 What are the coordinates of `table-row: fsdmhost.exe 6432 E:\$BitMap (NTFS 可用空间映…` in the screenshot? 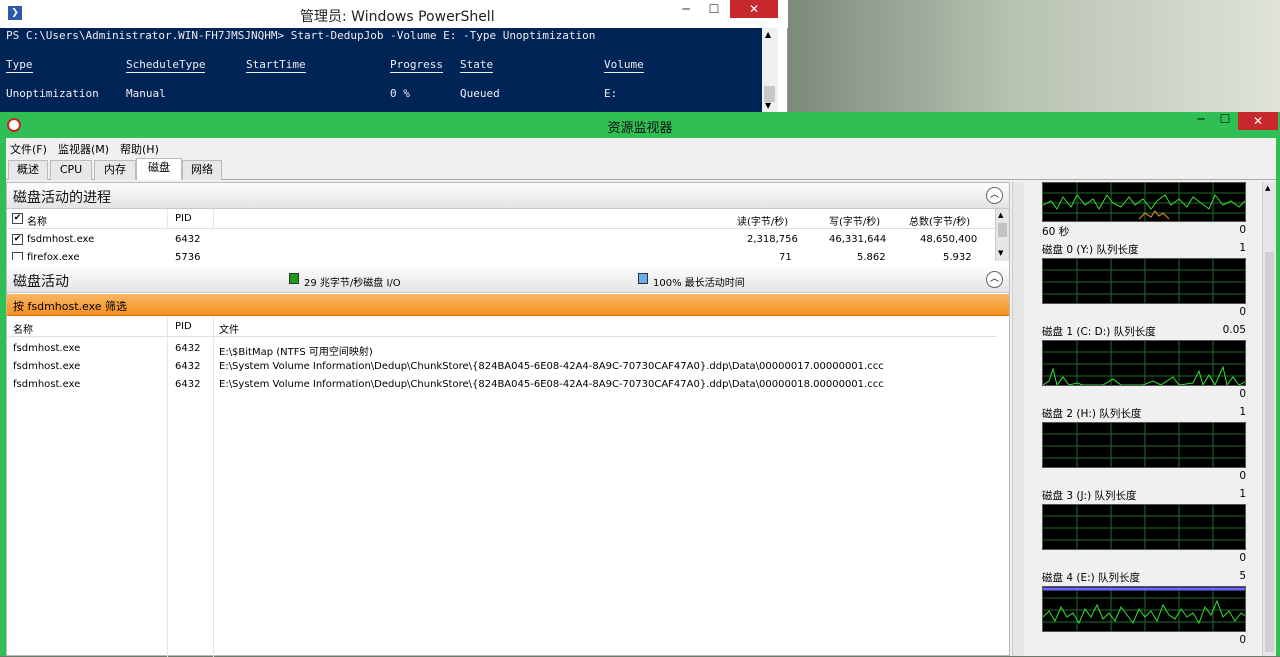 It's located at (502, 348).